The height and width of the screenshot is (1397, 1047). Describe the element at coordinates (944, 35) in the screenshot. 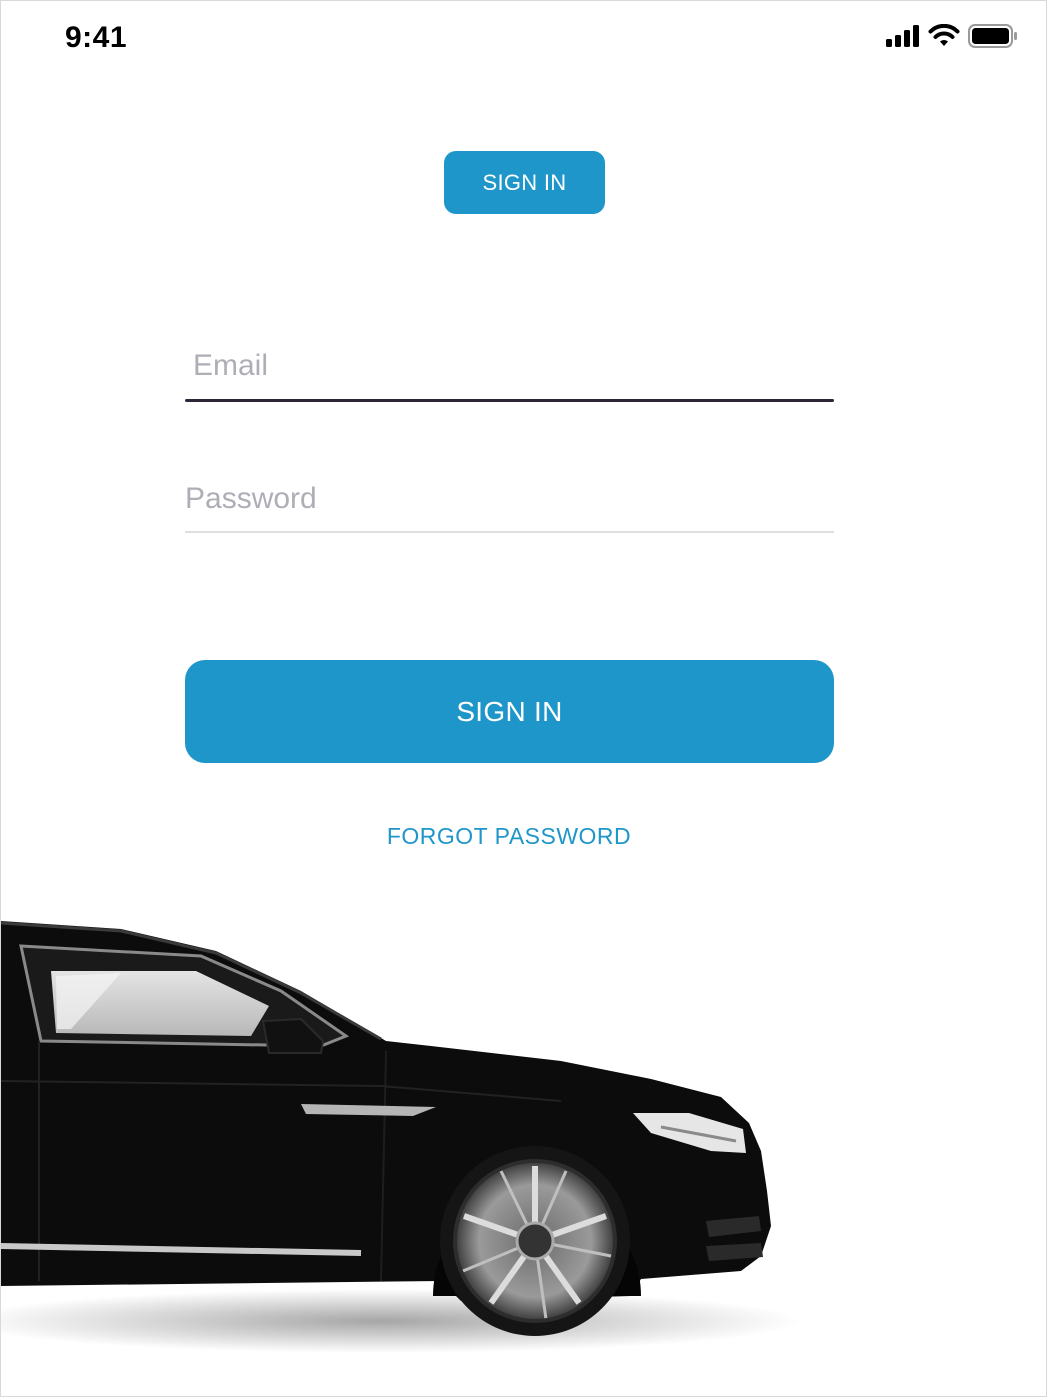

I see `wifi-icon` at that location.